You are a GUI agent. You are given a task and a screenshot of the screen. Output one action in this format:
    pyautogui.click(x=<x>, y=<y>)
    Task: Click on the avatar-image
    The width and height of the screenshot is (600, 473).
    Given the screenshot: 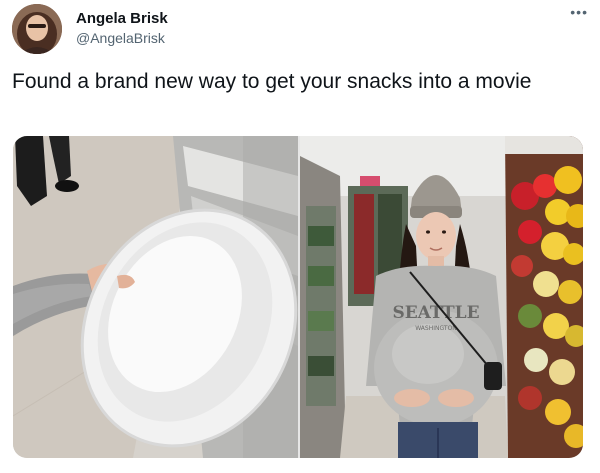 What is the action you would take?
    pyautogui.click(x=37, y=29)
    